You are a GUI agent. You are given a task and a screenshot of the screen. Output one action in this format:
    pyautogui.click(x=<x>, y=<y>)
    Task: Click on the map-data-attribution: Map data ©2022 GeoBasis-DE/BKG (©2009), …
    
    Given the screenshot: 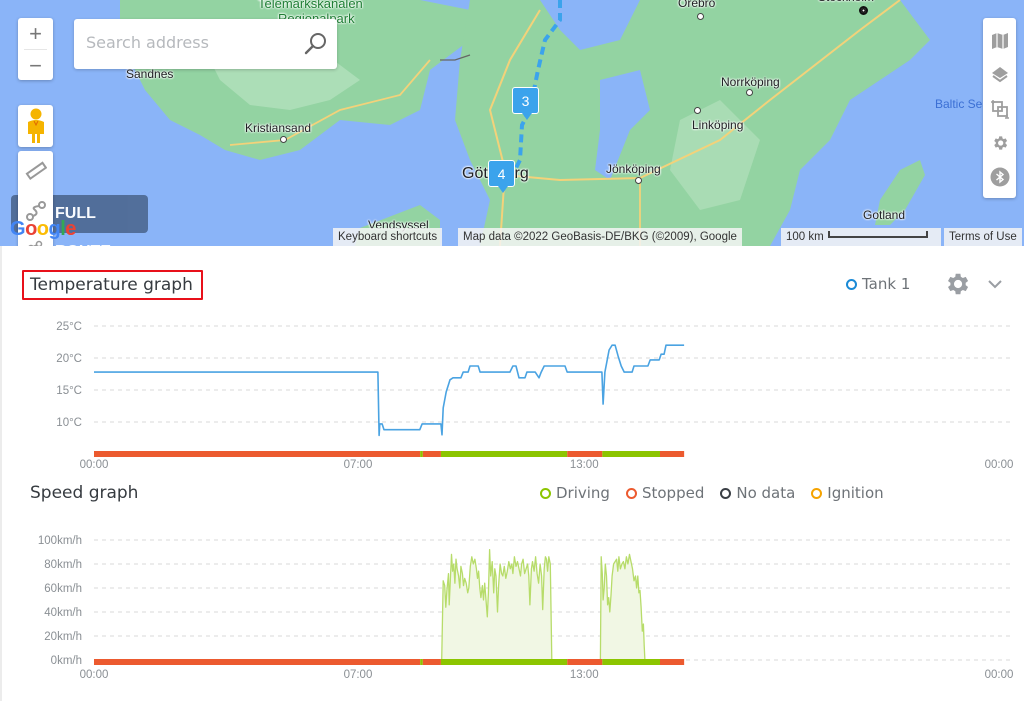 What is the action you would take?
    pyautogui.click(x=600, y=237)
    